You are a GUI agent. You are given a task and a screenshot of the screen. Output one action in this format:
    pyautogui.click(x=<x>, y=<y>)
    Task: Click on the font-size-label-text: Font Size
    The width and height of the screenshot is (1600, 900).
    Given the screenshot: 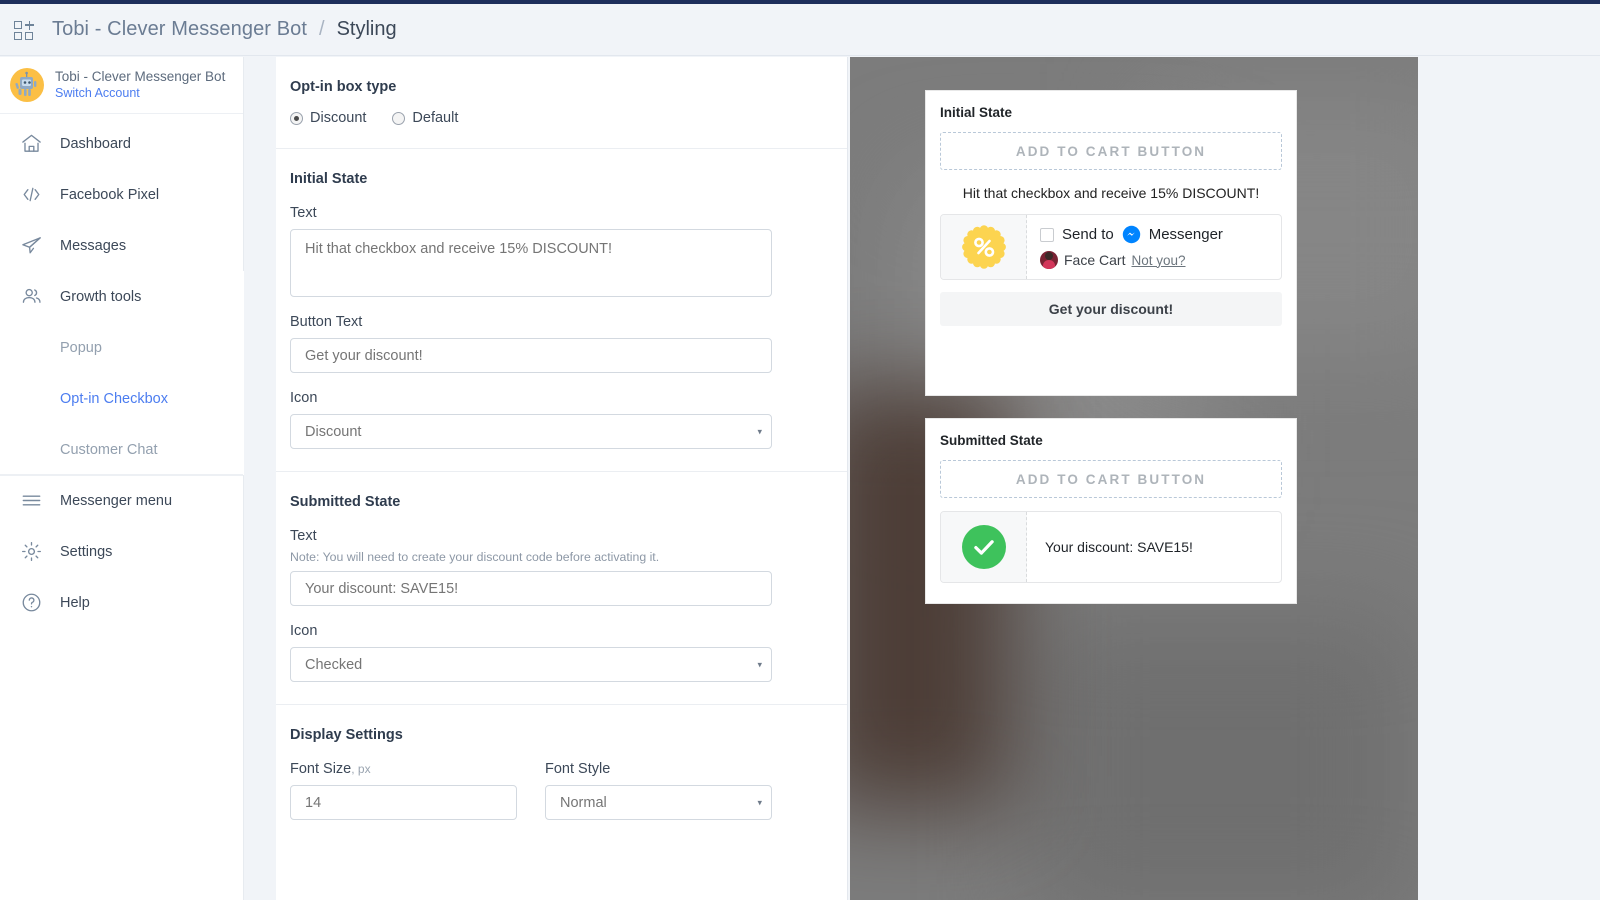 What is the action you would take?
    pyautogui.click(x=321, y=769)
    